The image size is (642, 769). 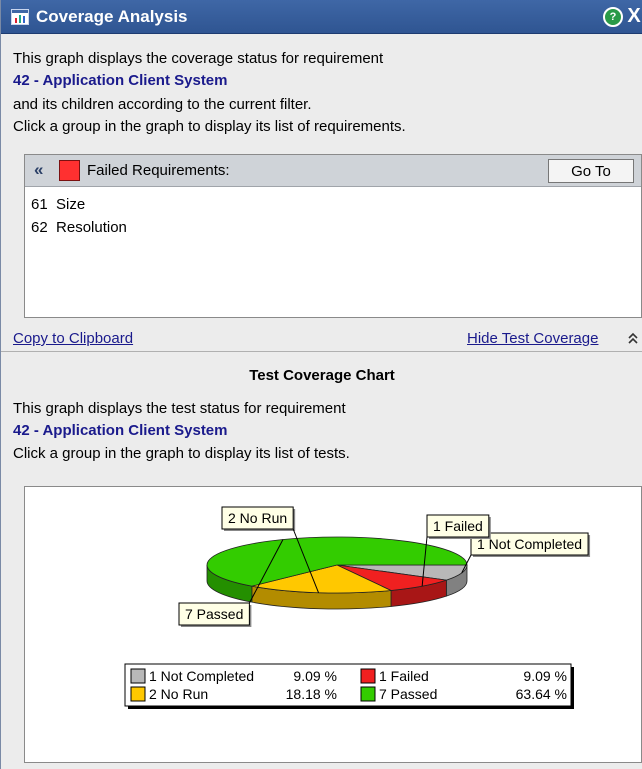 What do you see at coordinates (529, 544) in the screenshot?
I see `callout-label: 1 Not Completed` at bounding box center [529, 544].